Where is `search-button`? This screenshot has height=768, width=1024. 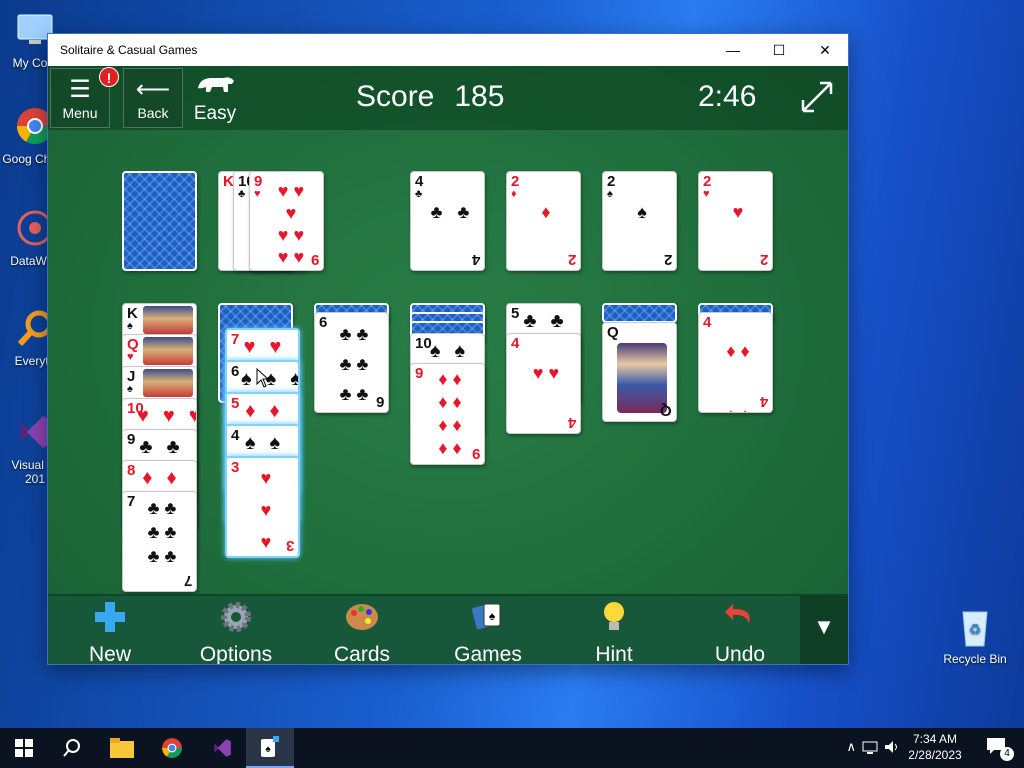
search-button is located at coordinates (72, 748).